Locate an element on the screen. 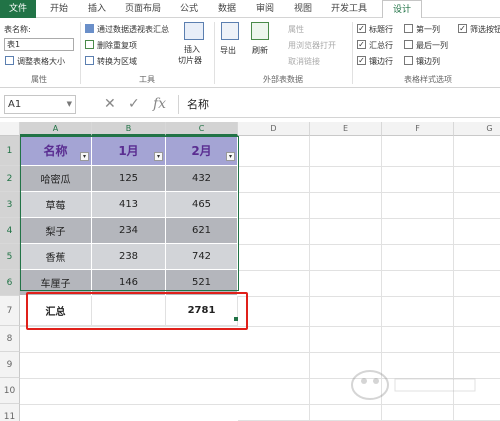  remove-duplicates-icon is located at coordinates (89, 44).